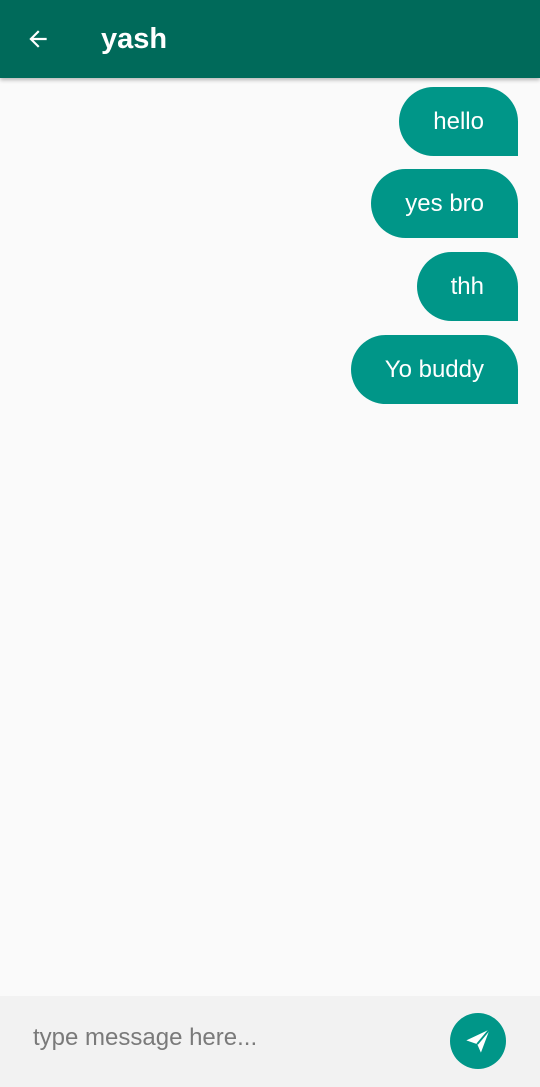 Image resolution: width=540 pixels, height=1087 pixels. What do you see at coordinates (458, 121) in the screenshot?
I see `message-bubble: hello` at bounding box center [458, 121].